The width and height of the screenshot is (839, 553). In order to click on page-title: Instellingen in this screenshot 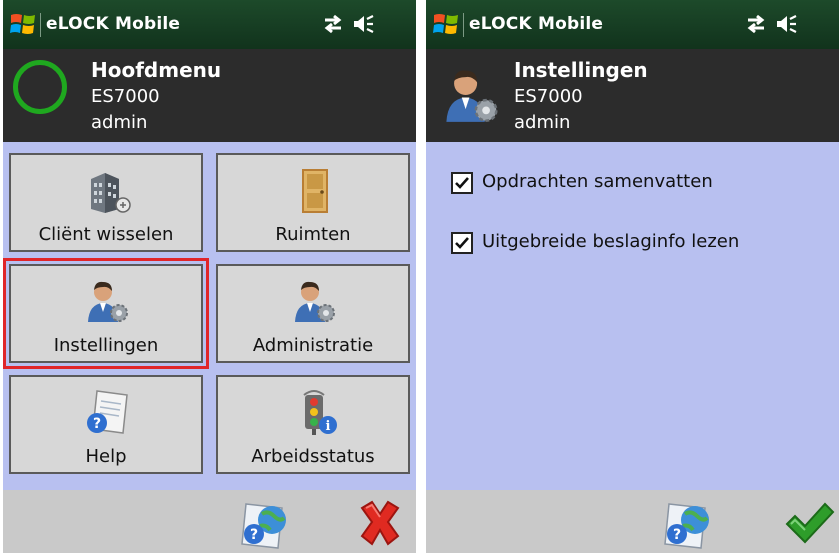, I will do `click(581, 70)`.